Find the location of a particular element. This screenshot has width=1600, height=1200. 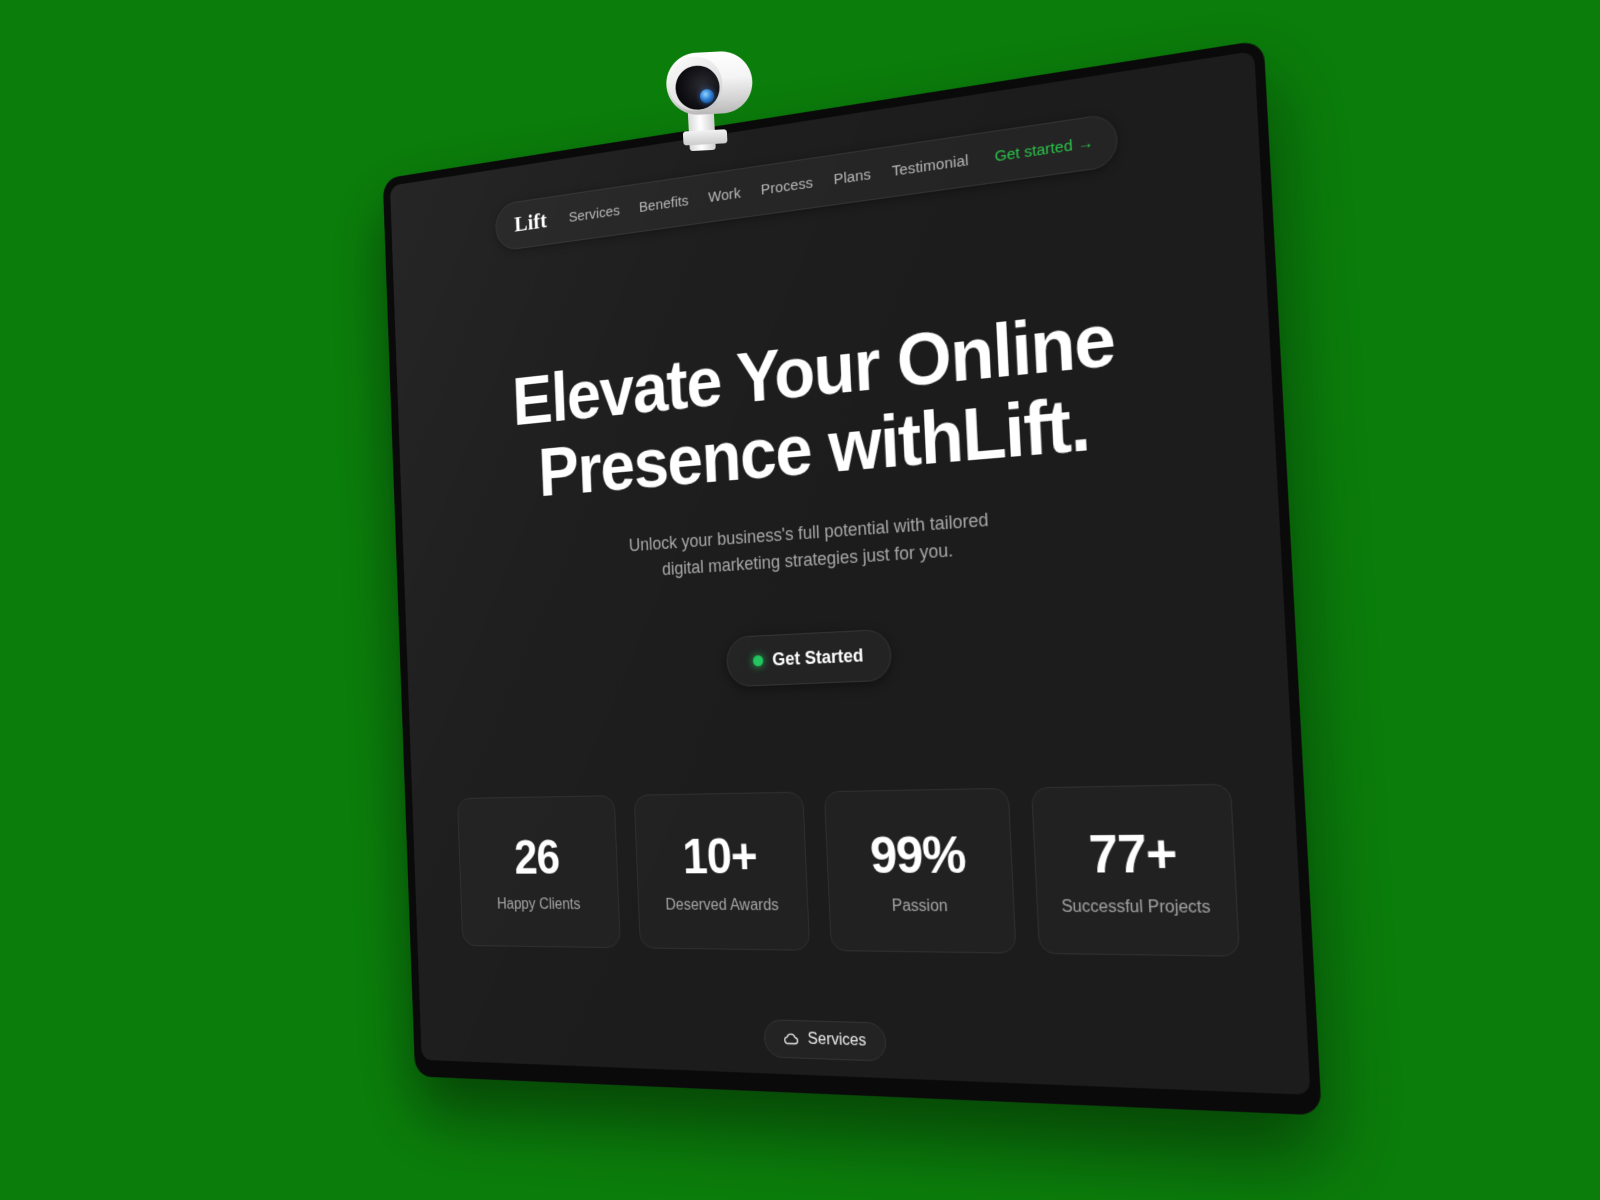

stat-value: 77+ is located at coordinates (1132, 854).